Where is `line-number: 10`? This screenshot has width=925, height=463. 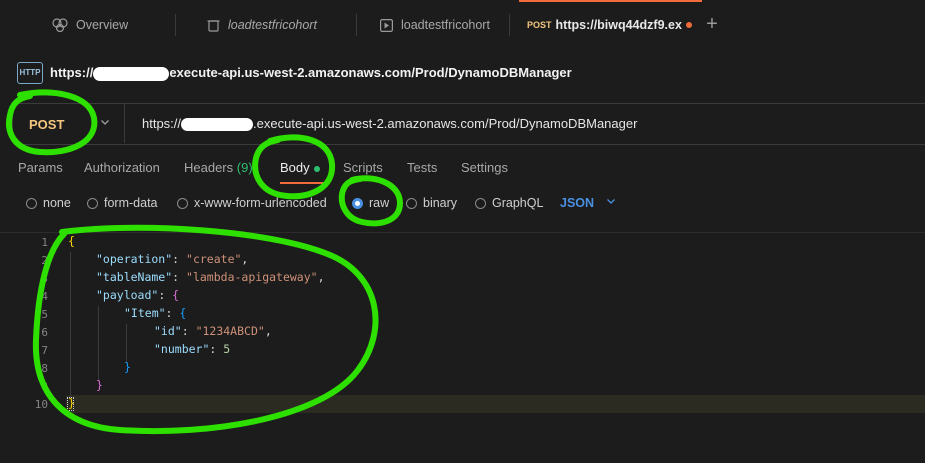 line-number: 10 is located at coordinates (41, 404).